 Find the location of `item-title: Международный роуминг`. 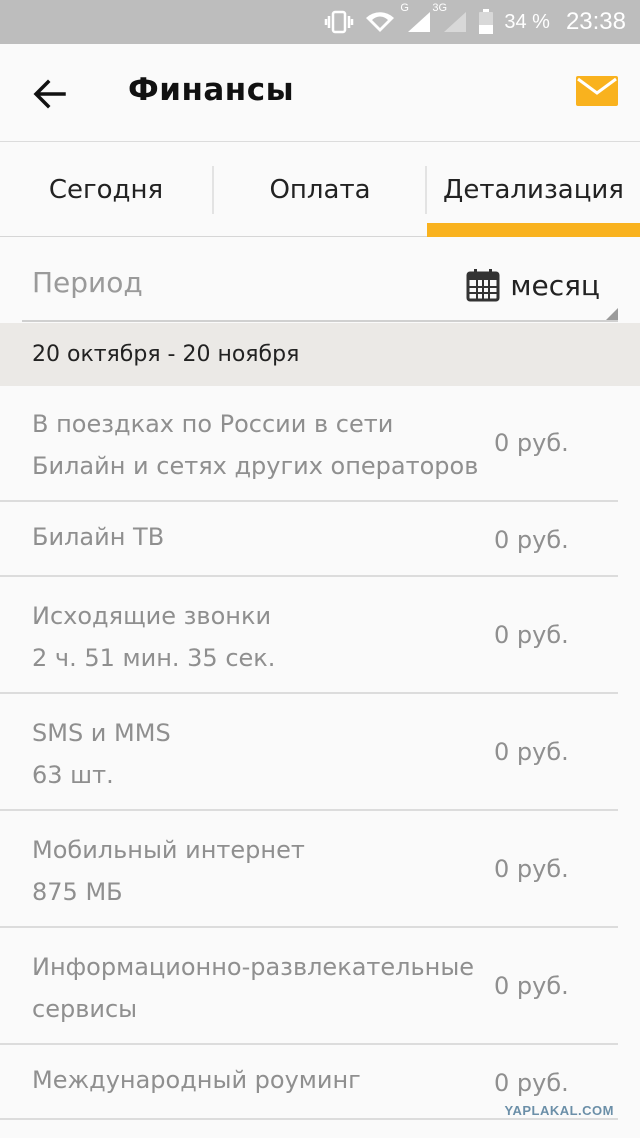

item-title: Международный роуминг is located at coordinates (196, 1080).